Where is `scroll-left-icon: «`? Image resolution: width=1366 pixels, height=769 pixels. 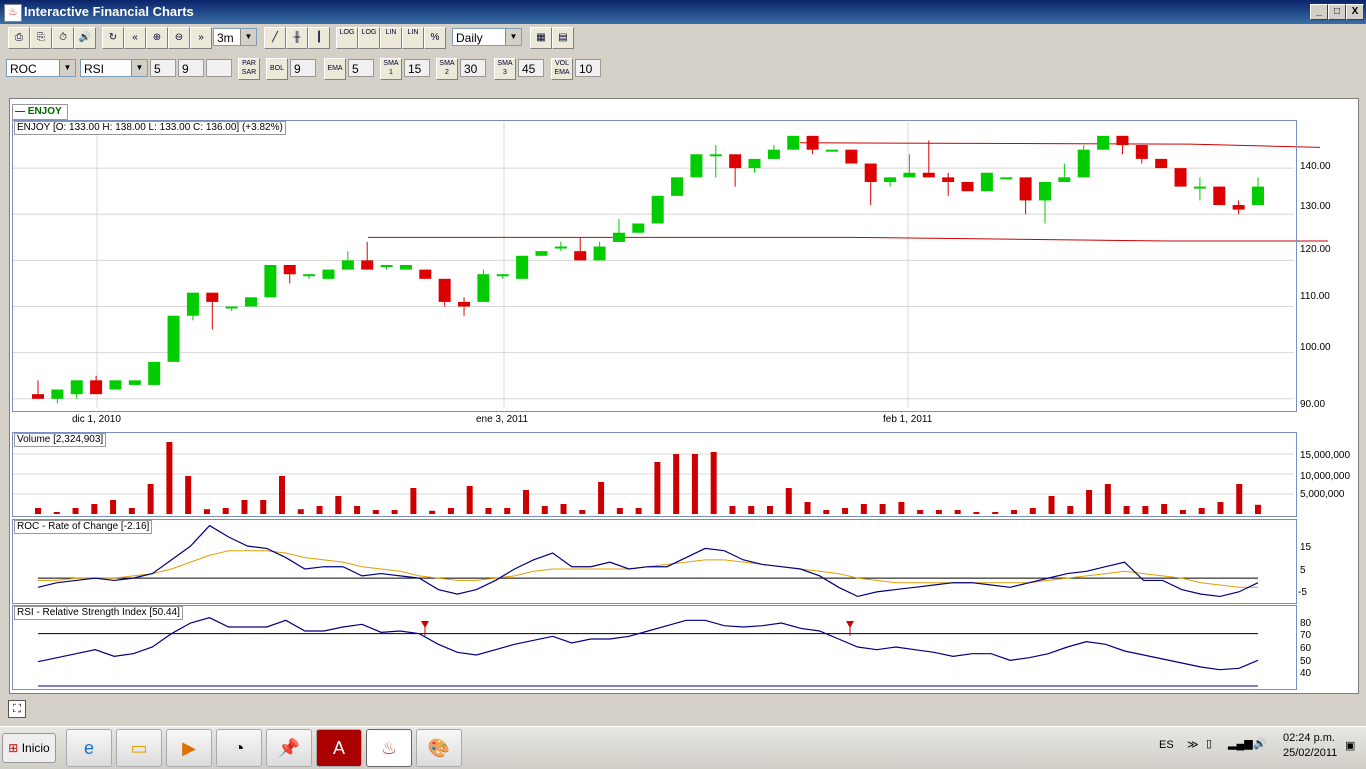 scroll-left-icon: « is located at coordinates (135, 38).